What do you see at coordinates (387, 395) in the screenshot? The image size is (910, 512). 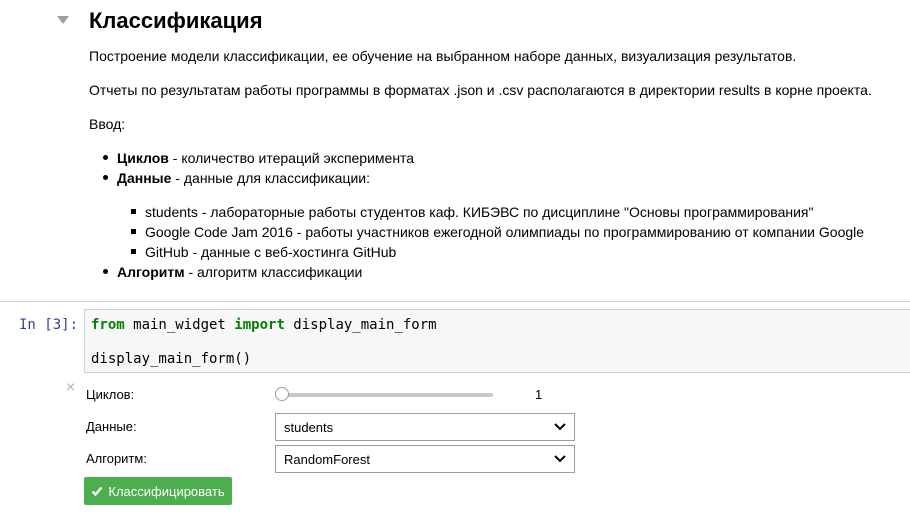 I see `cycles-slider-track` at bounding box center [387, 395].